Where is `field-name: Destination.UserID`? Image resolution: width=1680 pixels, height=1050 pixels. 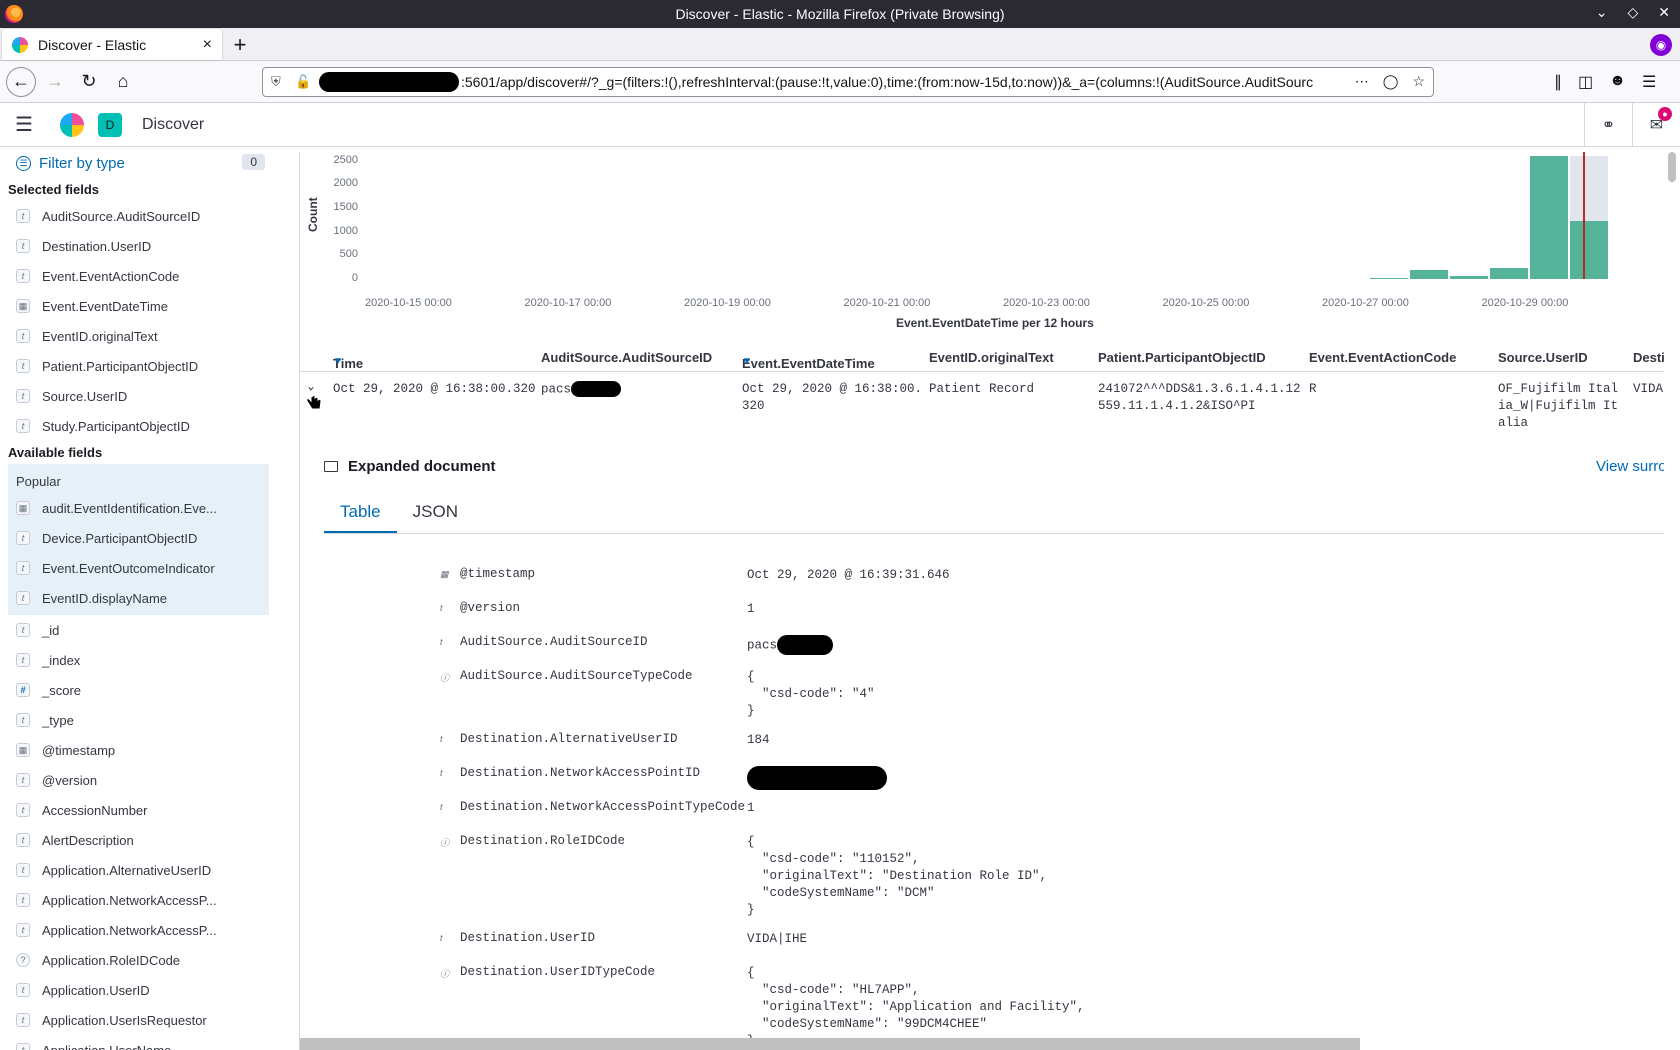 field-name: Destination.UserID is located at coordinates (97, 246).